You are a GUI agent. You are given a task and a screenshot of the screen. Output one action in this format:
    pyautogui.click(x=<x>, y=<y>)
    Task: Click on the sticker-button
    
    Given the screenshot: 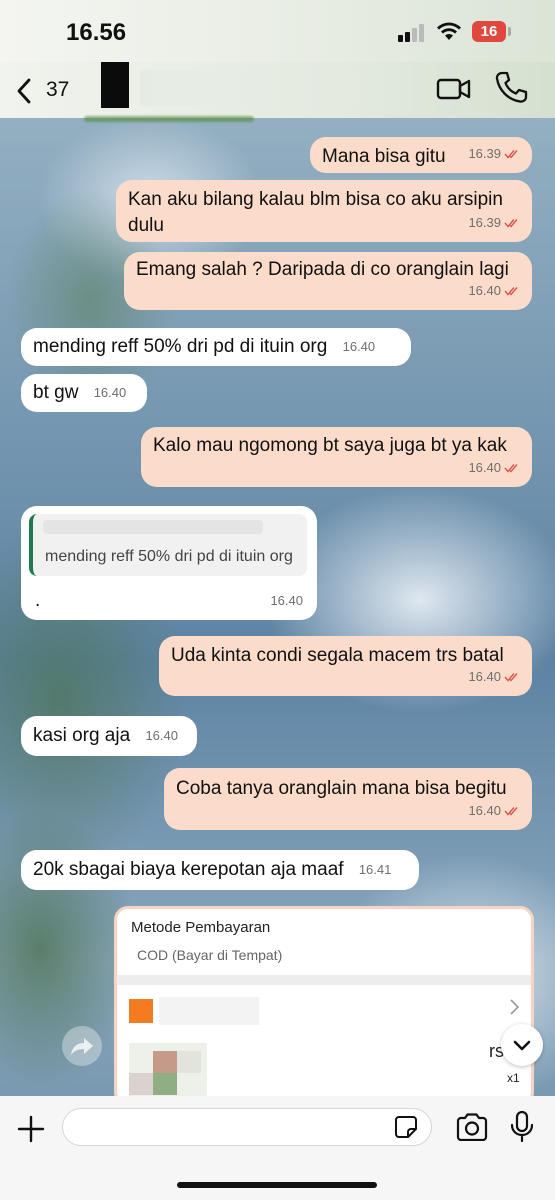 What is the action you would take?
    pyautogui.click(x=406, y=1127)
    